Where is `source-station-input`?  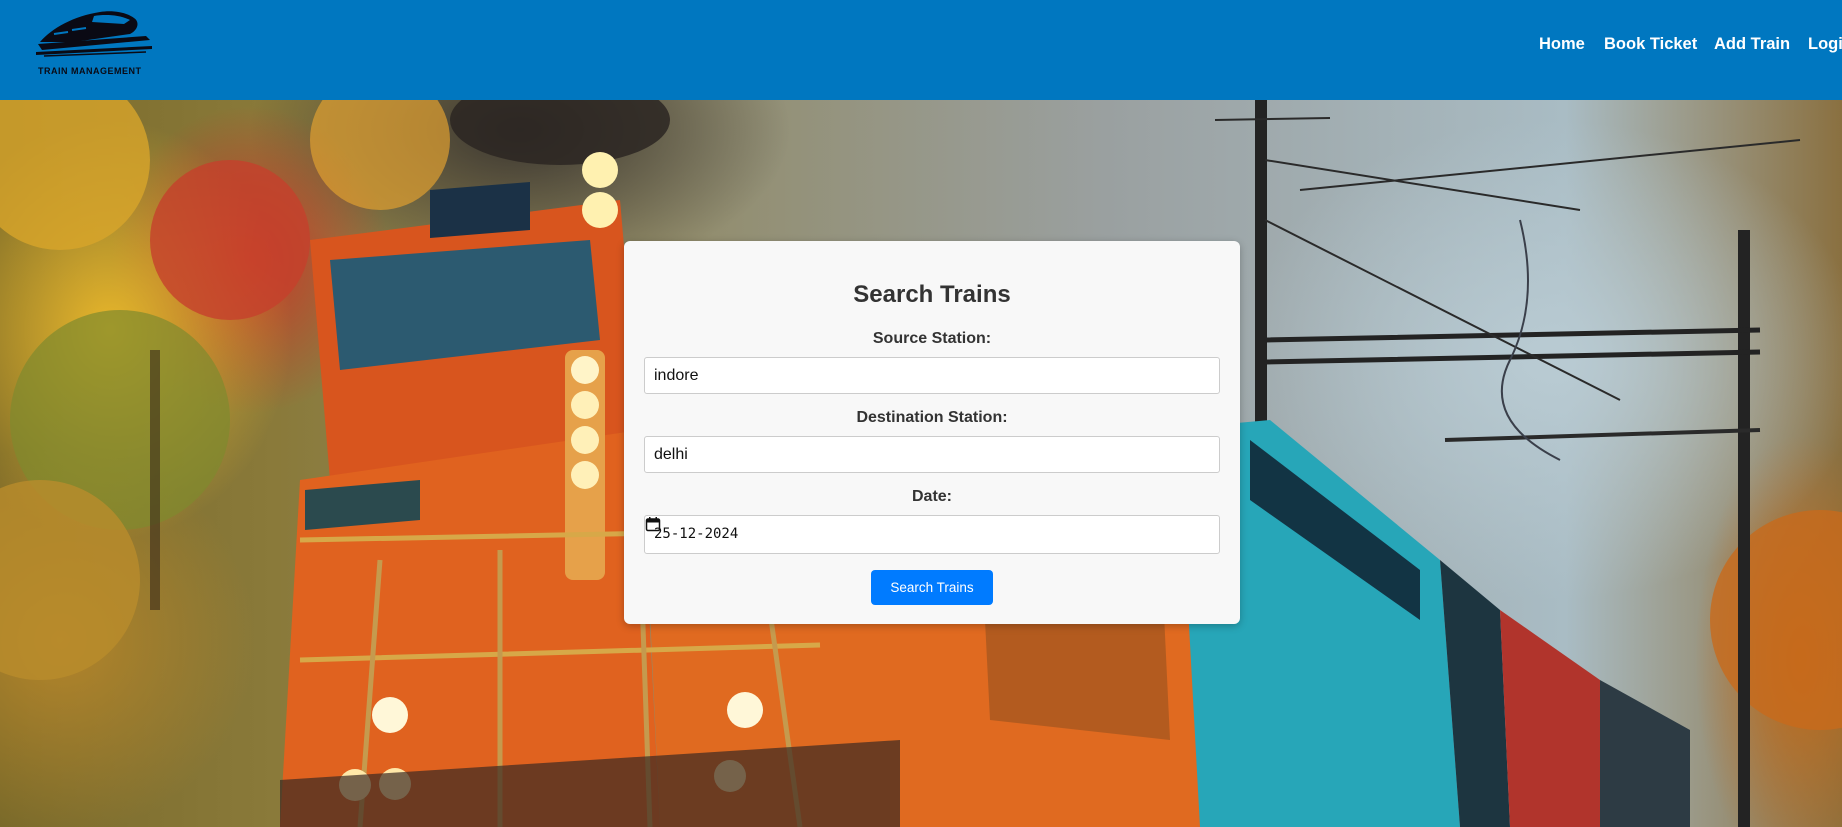 source-station-input is located at coordinates (932, 375).